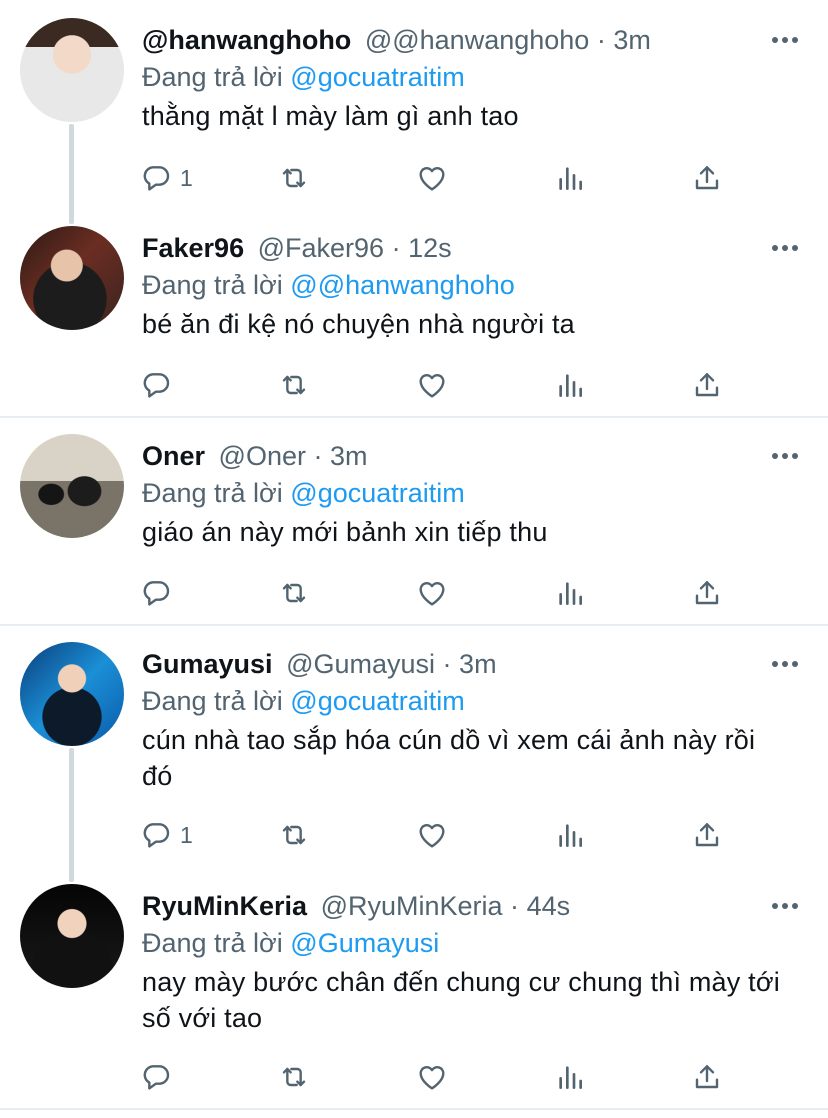 The height and width of the screenshot is (1118, 828). What do you see at coordinates (477, 40) in the screenshot?
I see `user-handle: @@hanwanghoho` at bounding box center [477, 40].